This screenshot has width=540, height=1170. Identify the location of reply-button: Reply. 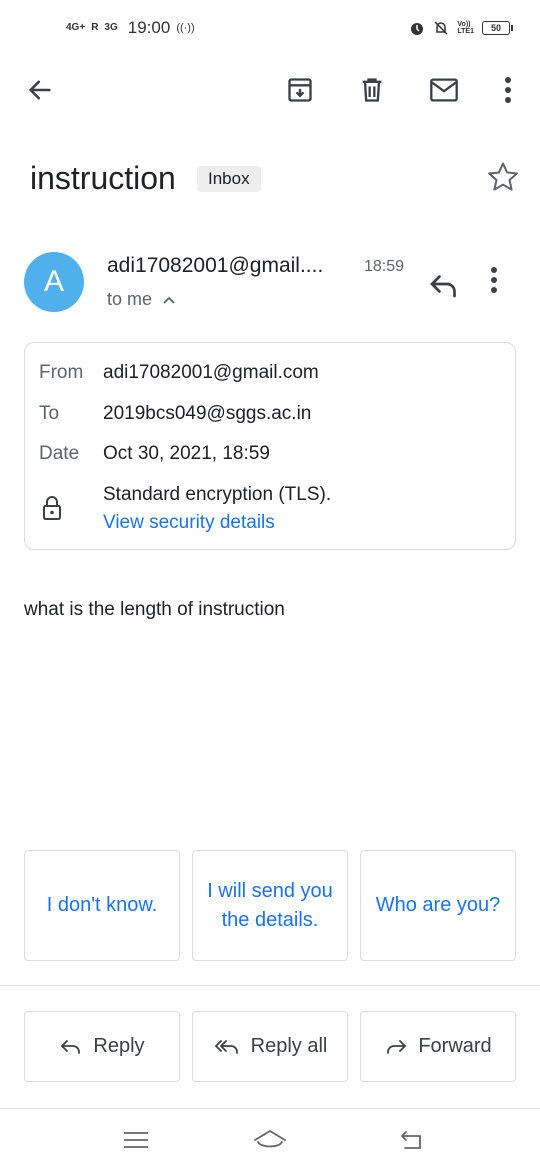
(102, 1046).